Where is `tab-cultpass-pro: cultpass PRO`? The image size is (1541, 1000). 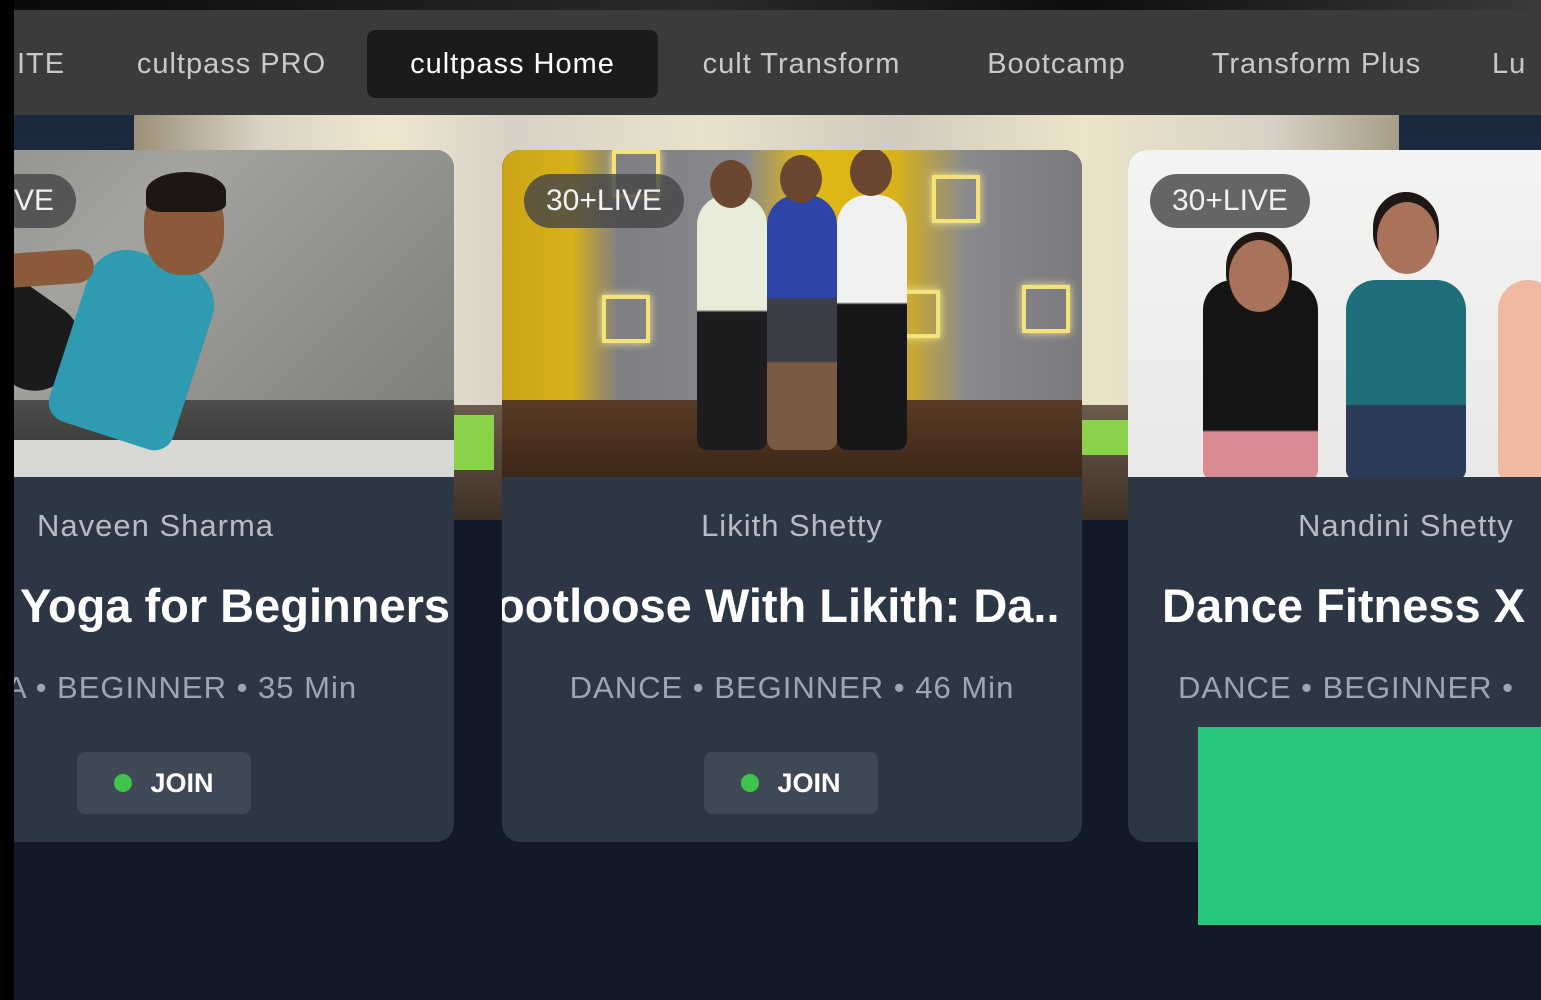 tab-cultpass-pro: cultpass PRO is located at coordinates (231, 64).